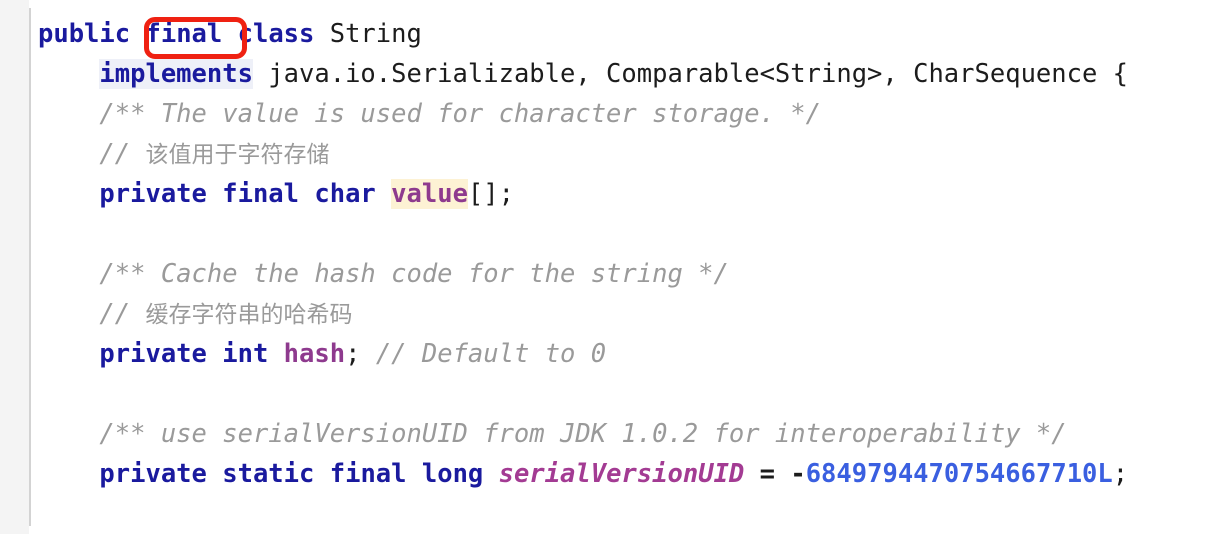  Describe the element at coordinates (798, 474) in the screenshot. I see `code-token: -` at that location.